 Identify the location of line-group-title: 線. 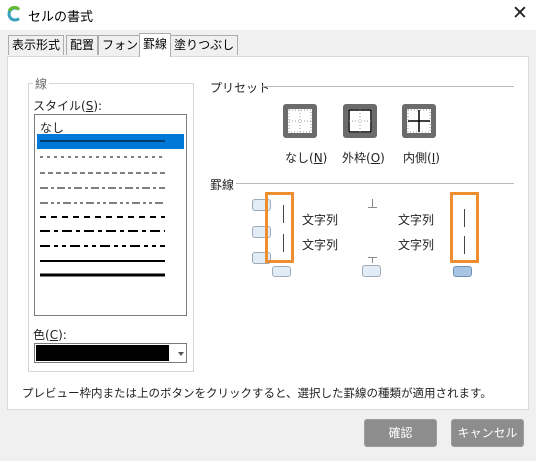
(41, 83).